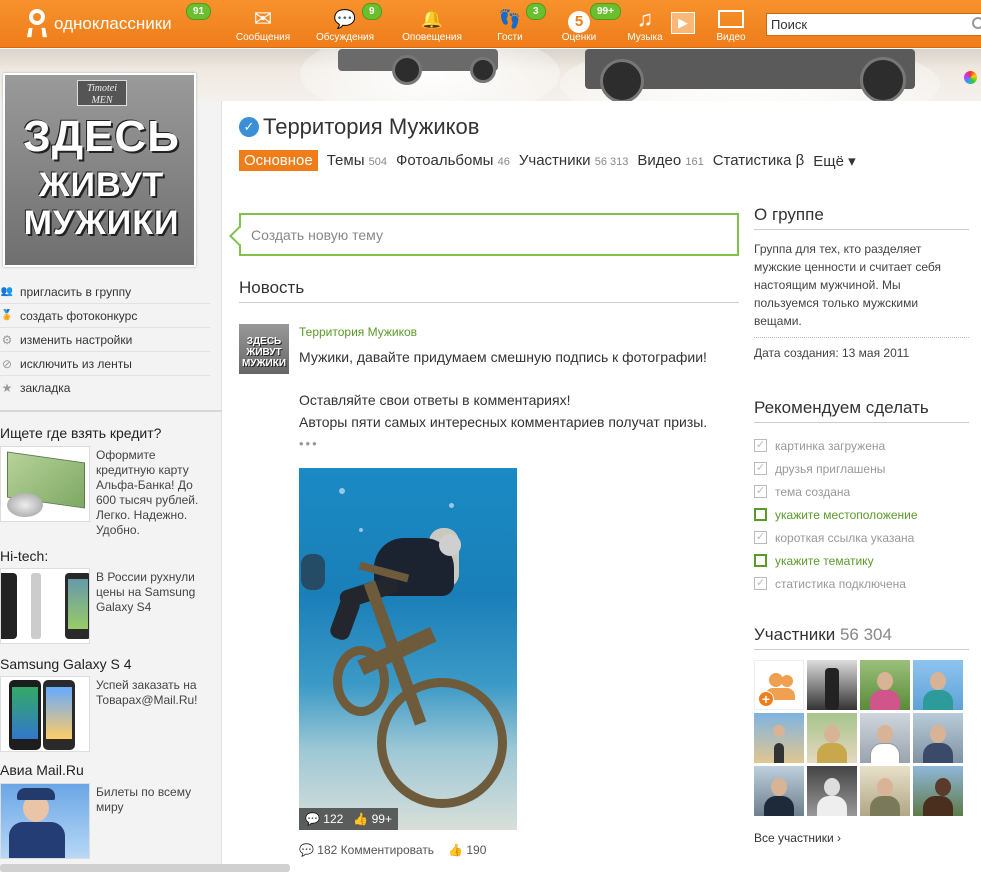 The height and width of the screenshot is (872, 981). I want to click on checklist-item: ✓ тема создана, so click(861, 491).